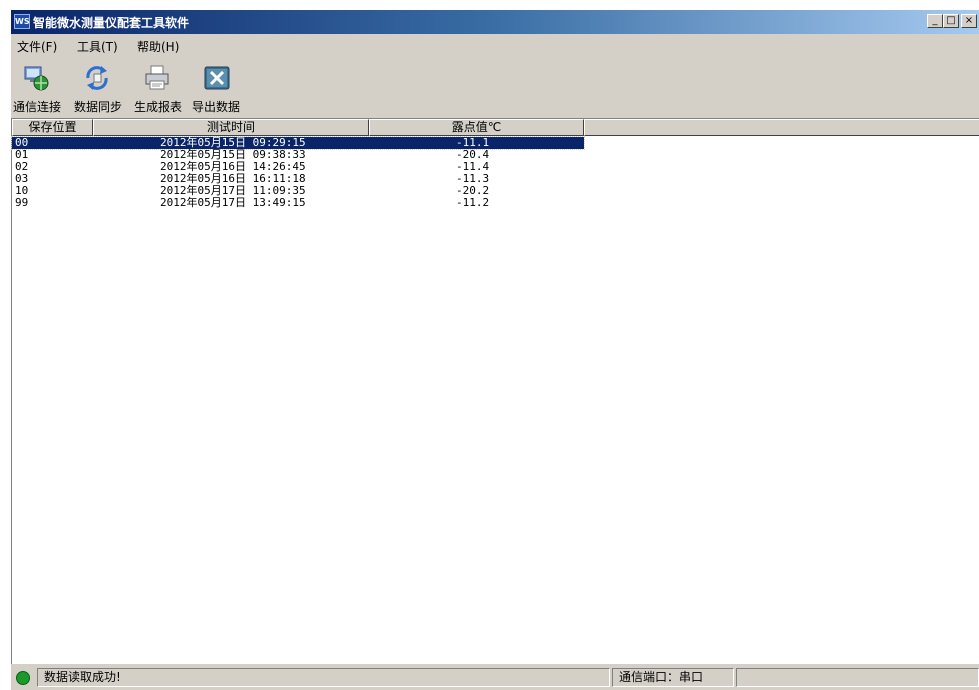 This screenshot has height=690, width=979. What do you see at coordinates (36, 78) in the screenshot?
I see `network-connect-icon` at bounding box center [36, 78].